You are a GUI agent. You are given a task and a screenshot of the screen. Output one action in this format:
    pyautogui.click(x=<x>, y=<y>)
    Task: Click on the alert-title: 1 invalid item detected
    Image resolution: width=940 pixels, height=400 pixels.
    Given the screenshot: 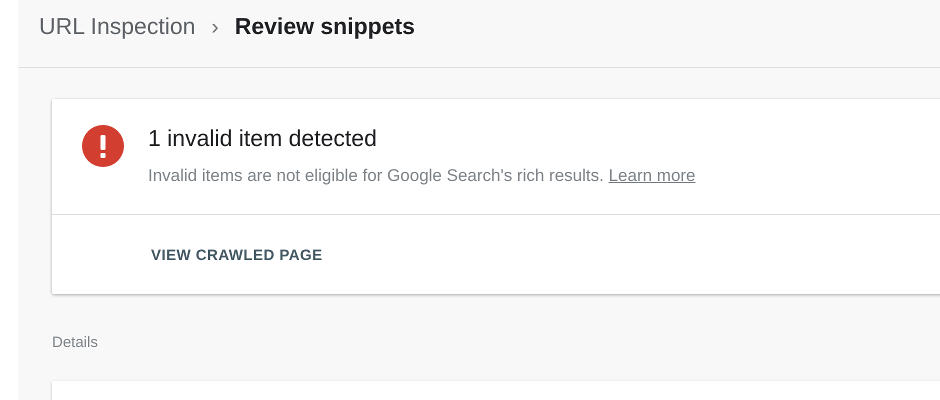 What is the action you would take?
    pyautogui.click(x=263, y=139)
    